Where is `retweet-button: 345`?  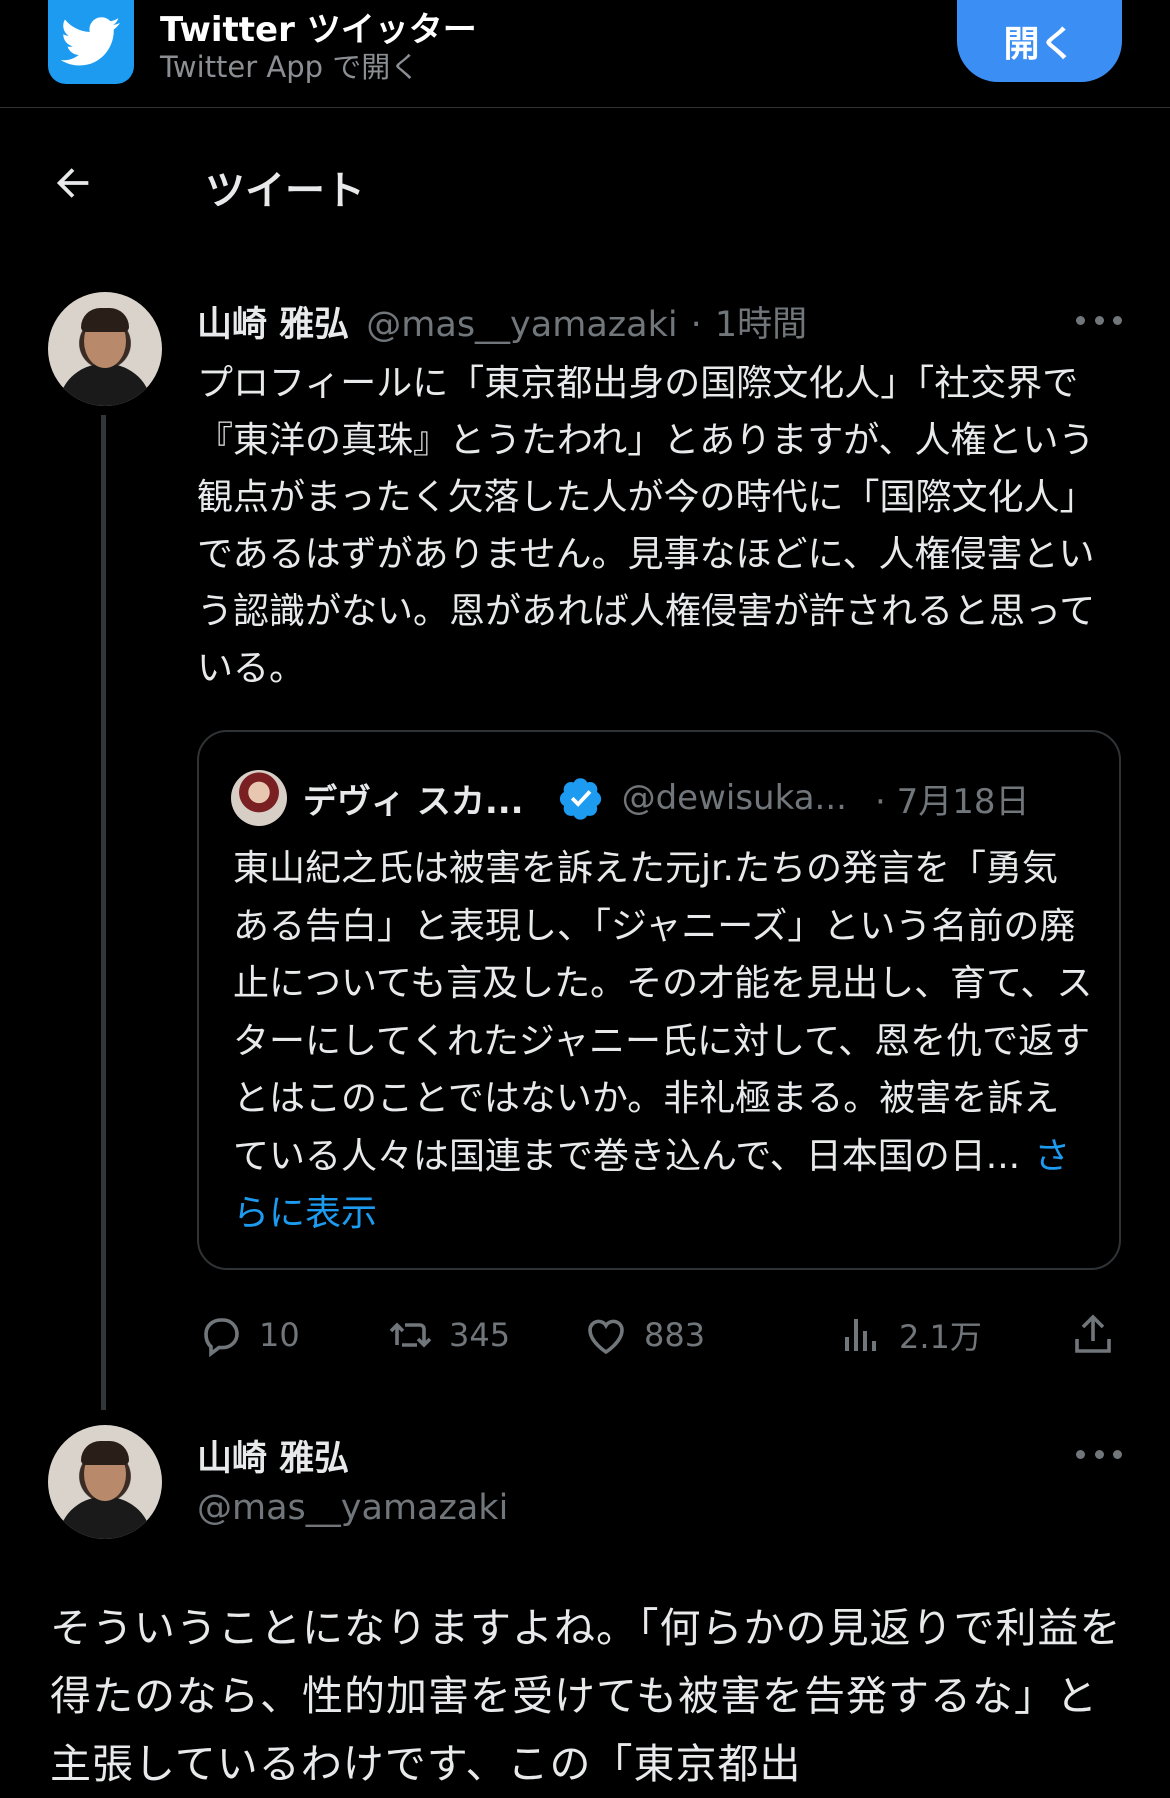 retweet-button: 345 is located at coordinates (448, 1335).